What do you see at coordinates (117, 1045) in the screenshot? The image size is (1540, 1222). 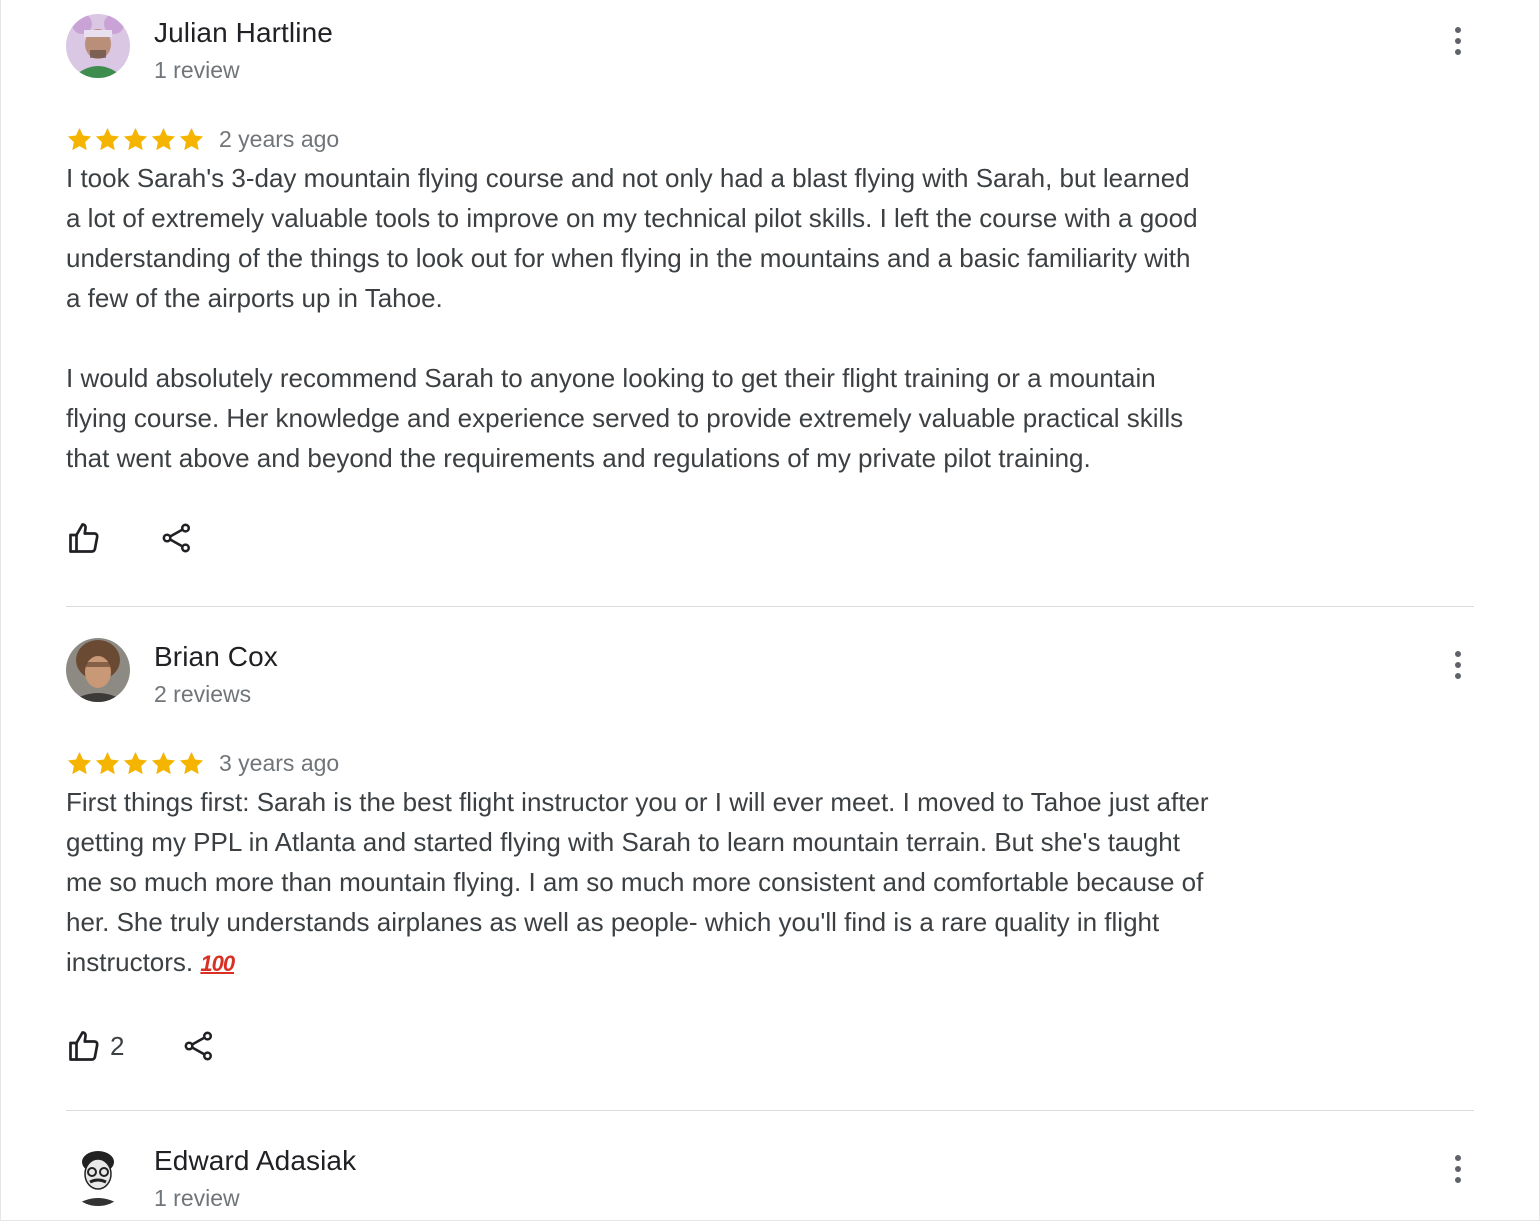 I see `like-count: 2` at bounding box center [117, 1045].